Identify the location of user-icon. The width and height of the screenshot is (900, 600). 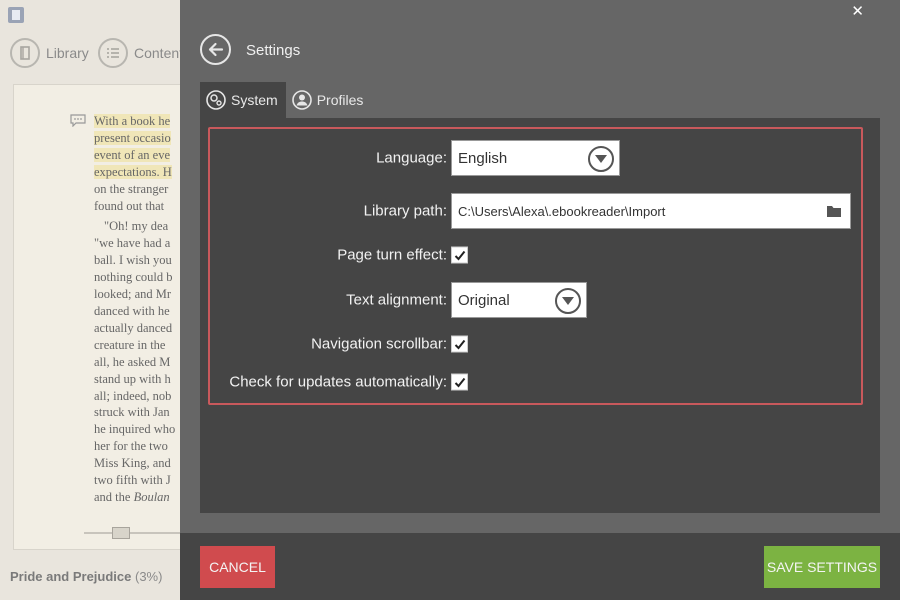
(301, 100).